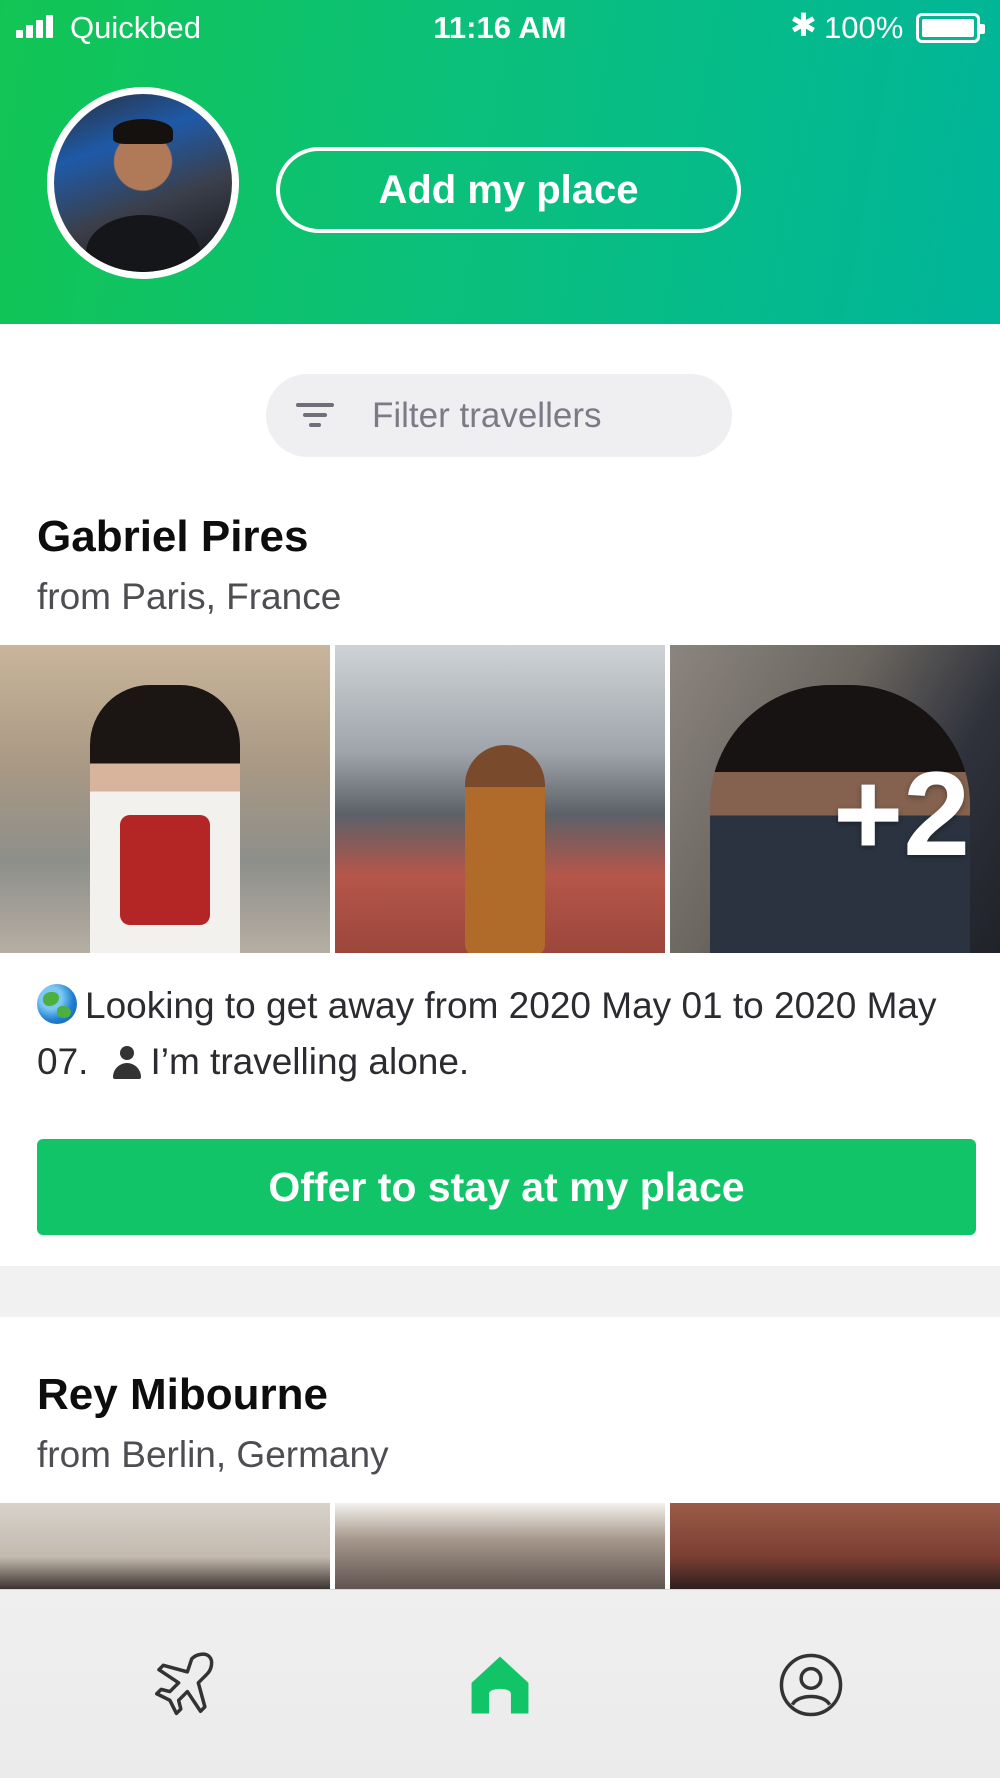 The width and height of the screenshot is (1000, 1778). What do you see at coordinates (508, 190) in the screenshot?
I see `add-my-place-button: Add my place` at bounding box center [508, 190].